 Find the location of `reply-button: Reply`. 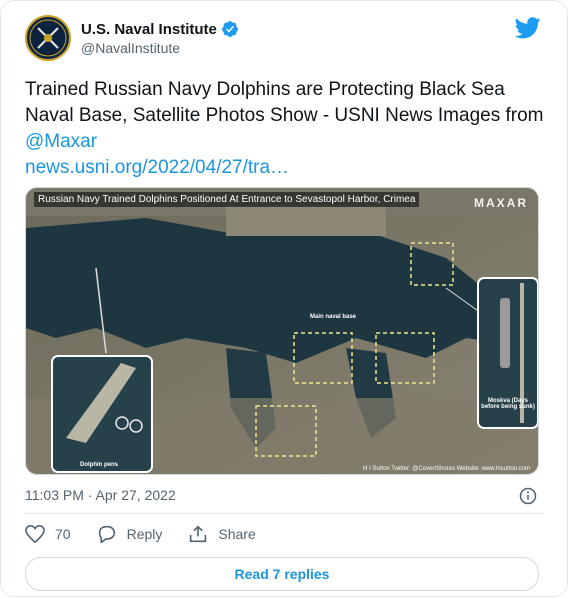

reply-button: Reply is located at coordinates (130, 534).